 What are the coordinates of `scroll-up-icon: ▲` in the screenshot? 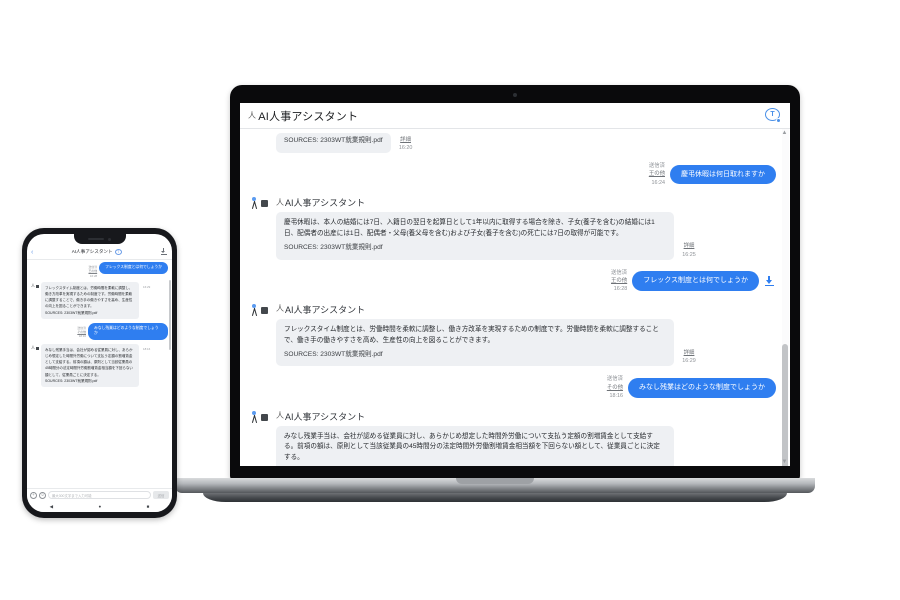 It's located at (784, 133).